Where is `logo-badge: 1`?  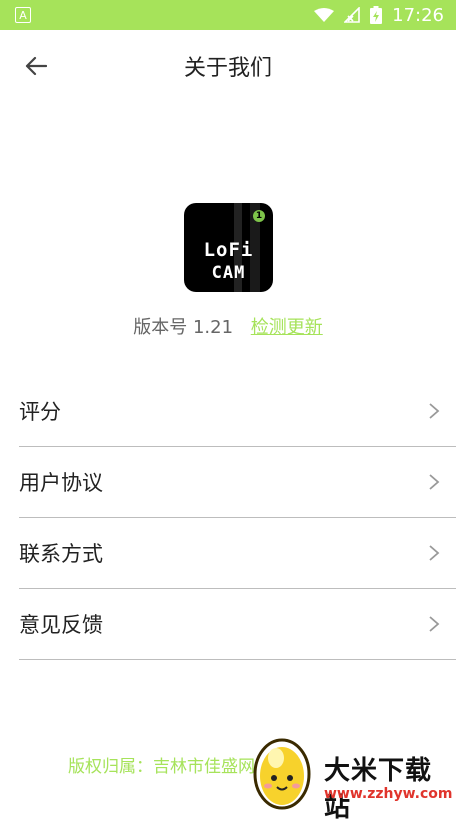 logo-badge: 1 is located at coordinates (259, 216).